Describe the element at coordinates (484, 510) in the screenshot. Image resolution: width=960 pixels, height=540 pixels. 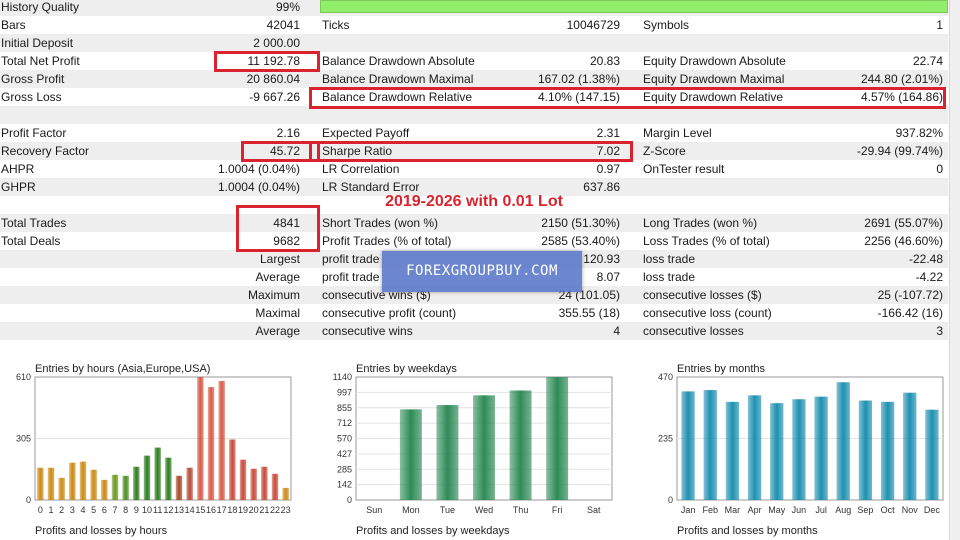
I see `x-tick-label: Wed` at that location.